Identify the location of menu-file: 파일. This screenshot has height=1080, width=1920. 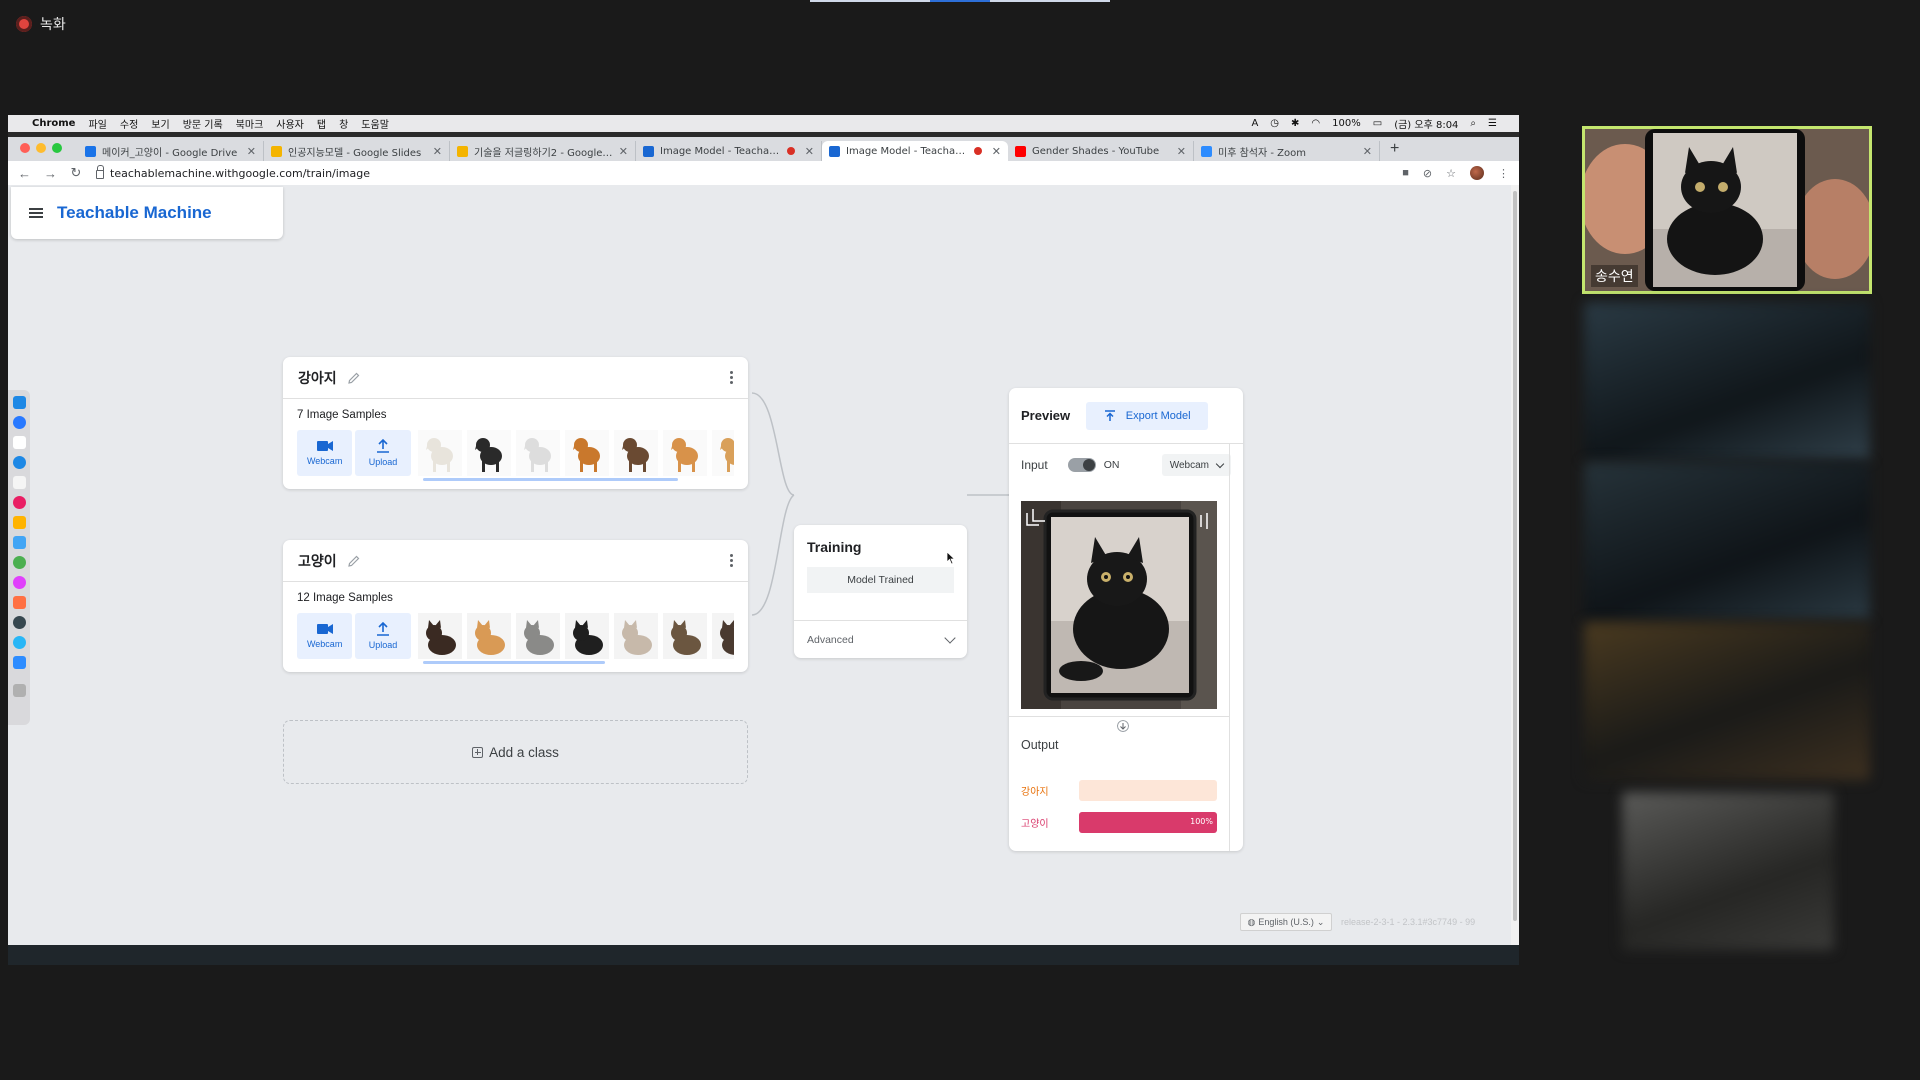
(101, 123).